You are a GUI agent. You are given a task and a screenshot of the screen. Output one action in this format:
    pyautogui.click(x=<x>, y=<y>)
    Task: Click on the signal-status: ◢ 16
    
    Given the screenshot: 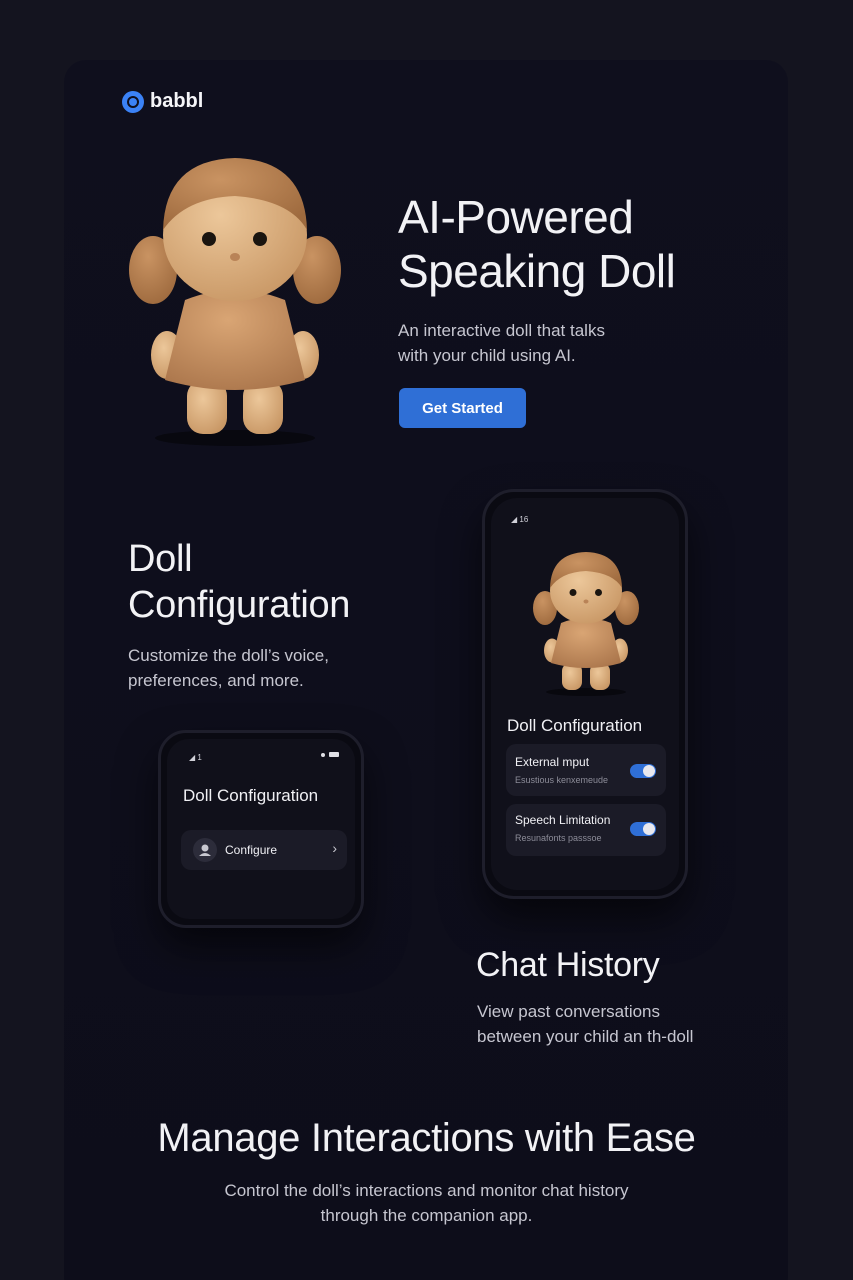 What is the action you would take?
    pyautogui.click(x=520, y=519)
    